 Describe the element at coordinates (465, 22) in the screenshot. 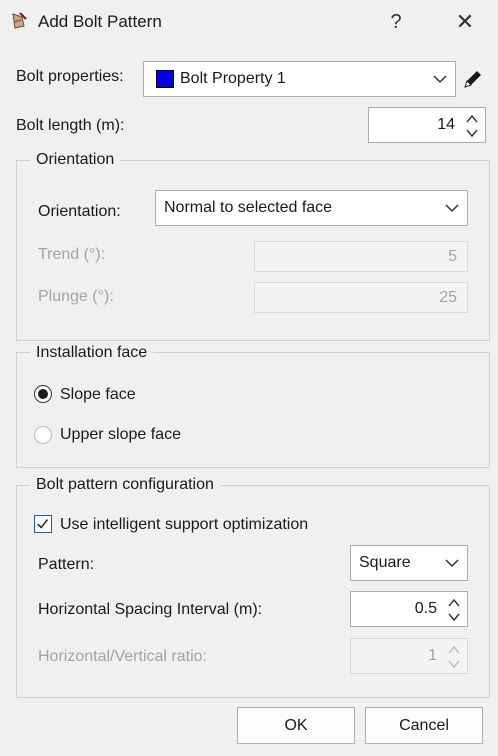

I see `close-button: ✕` at that location.